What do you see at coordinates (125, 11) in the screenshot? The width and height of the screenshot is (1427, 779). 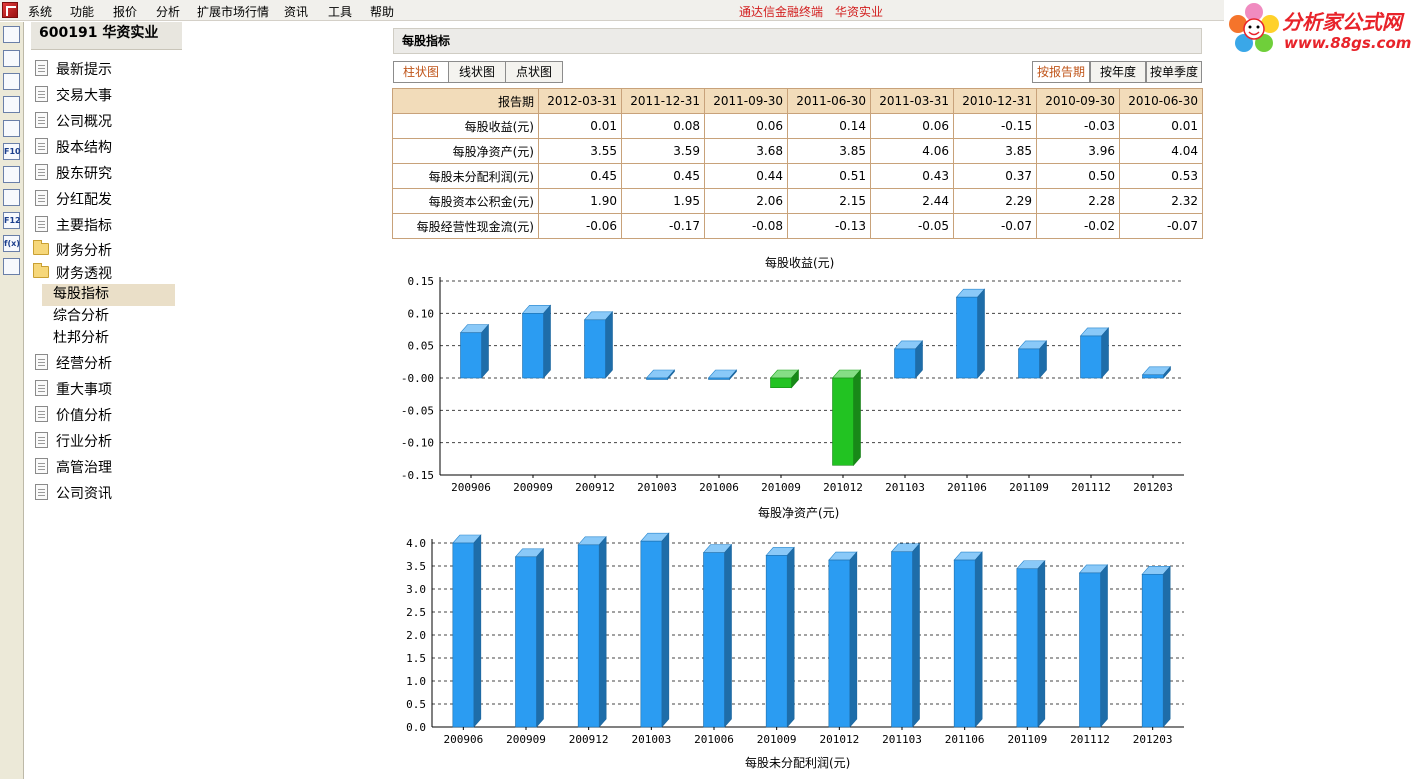 I see `menu-quote: 报价` at bounding box center [125, 11].